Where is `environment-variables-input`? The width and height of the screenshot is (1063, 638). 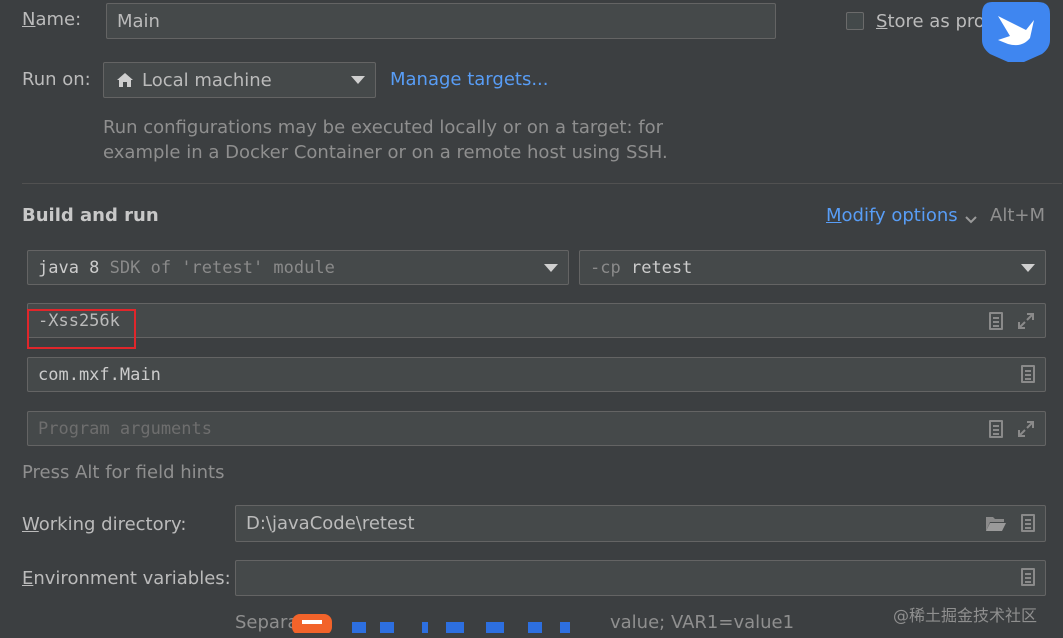 environment-variables-input is located at coordinates (640, 578).